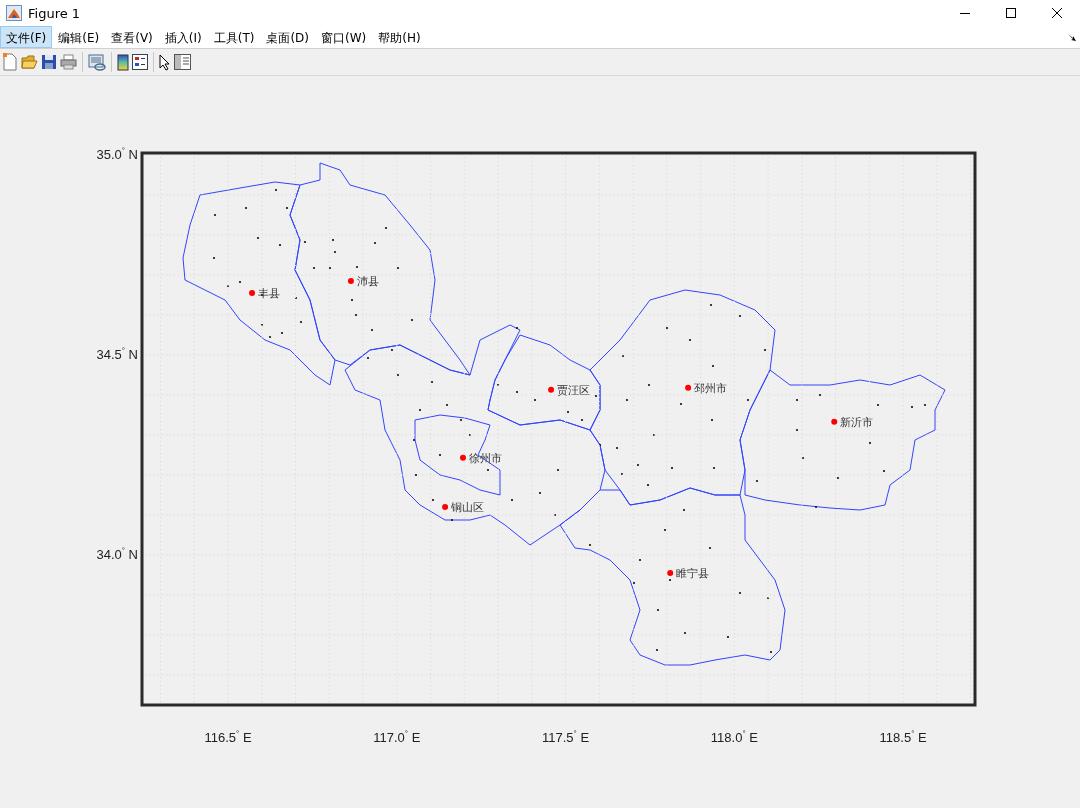  What do you see at coordinates (269, 293) in the screenshot?
I see `city-label: 丰县` at bounding box center [269, 293].